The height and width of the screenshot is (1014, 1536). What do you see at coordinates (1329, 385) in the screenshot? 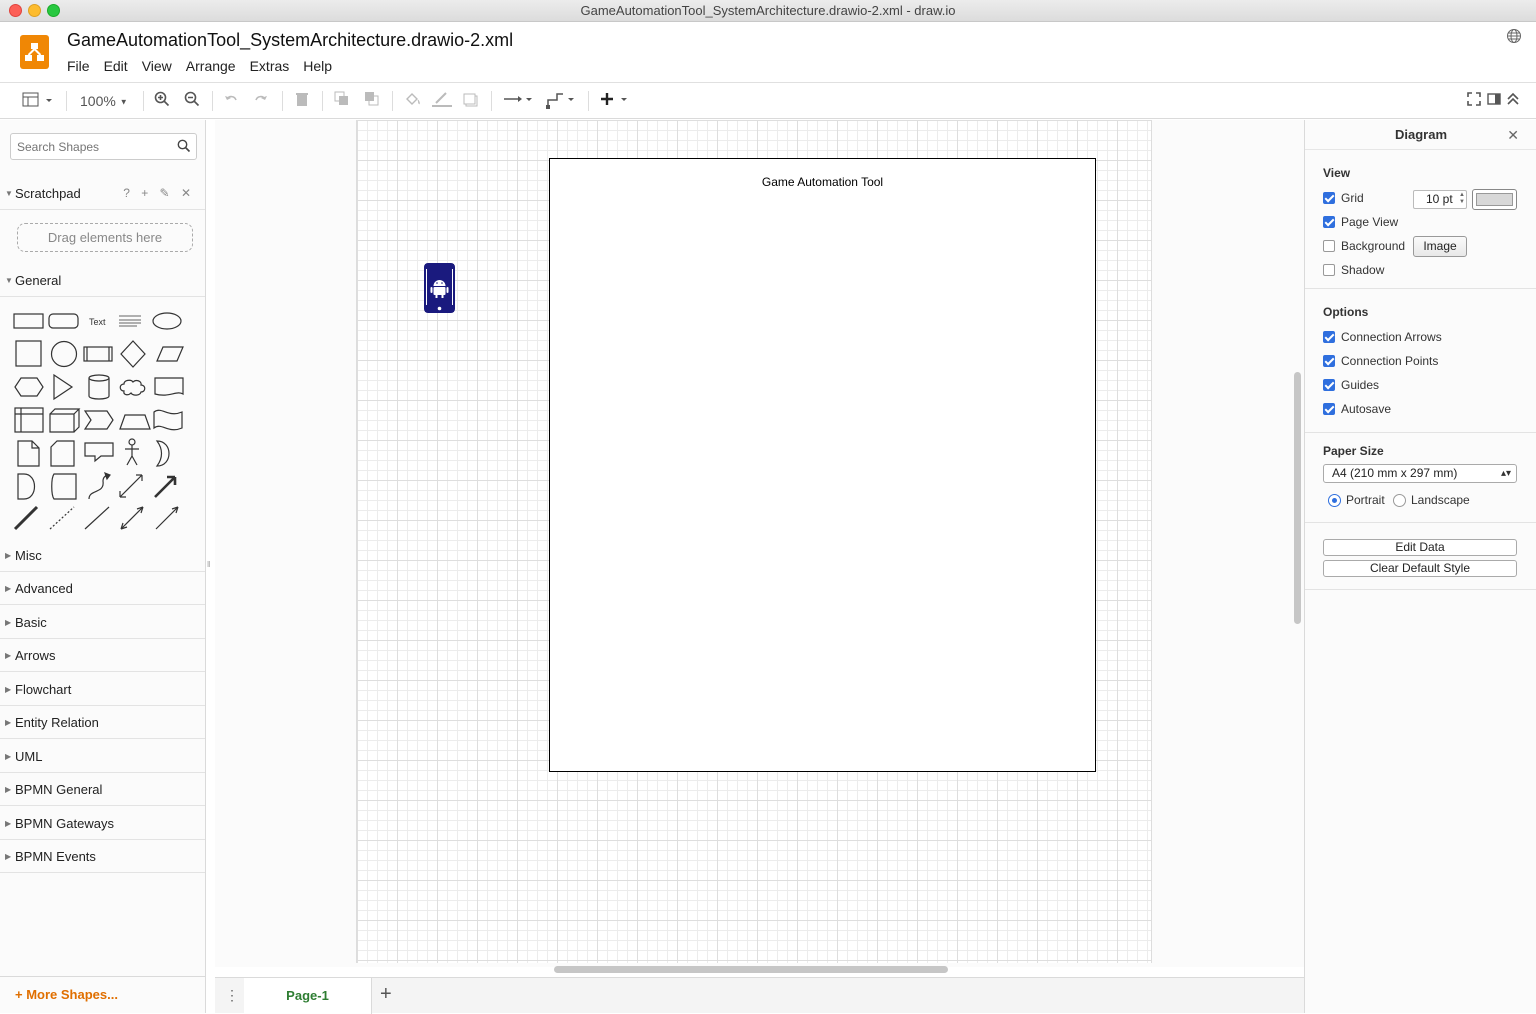
I see `guides-checkbox` at bounding box center [1329, 385].